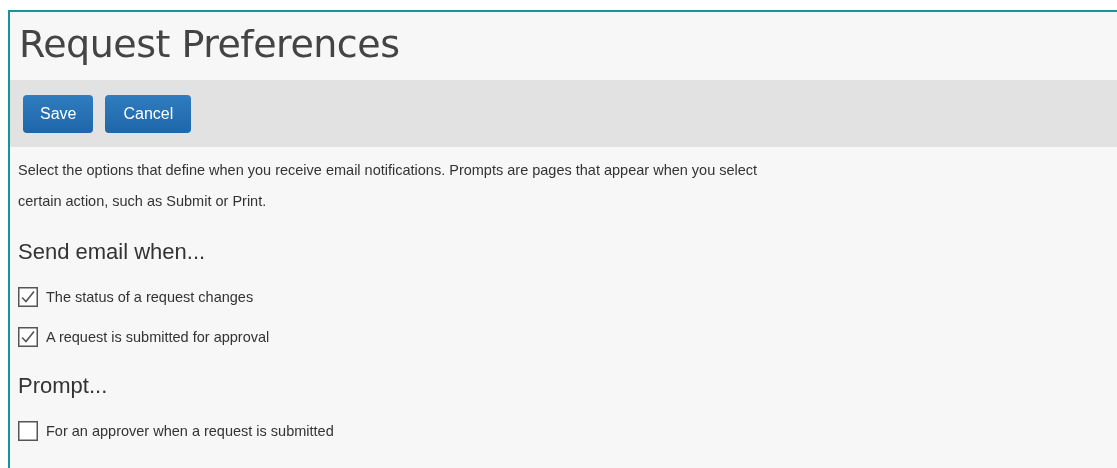 This screenshot has height=468, width=1117. Describe the element at coordinates (150, 297) in the screenshot. I see `option-label: The status of a request changes` at that location.